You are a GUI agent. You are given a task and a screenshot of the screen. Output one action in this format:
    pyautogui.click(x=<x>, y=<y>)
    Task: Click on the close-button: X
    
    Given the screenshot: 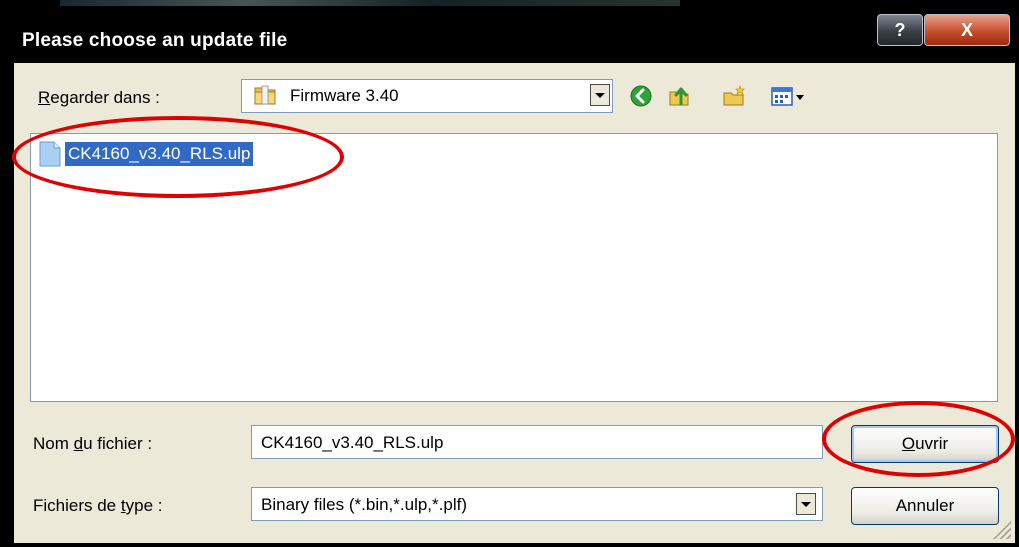 What is the action you would take?
    pyautogui.click(x=967, y=30)
    